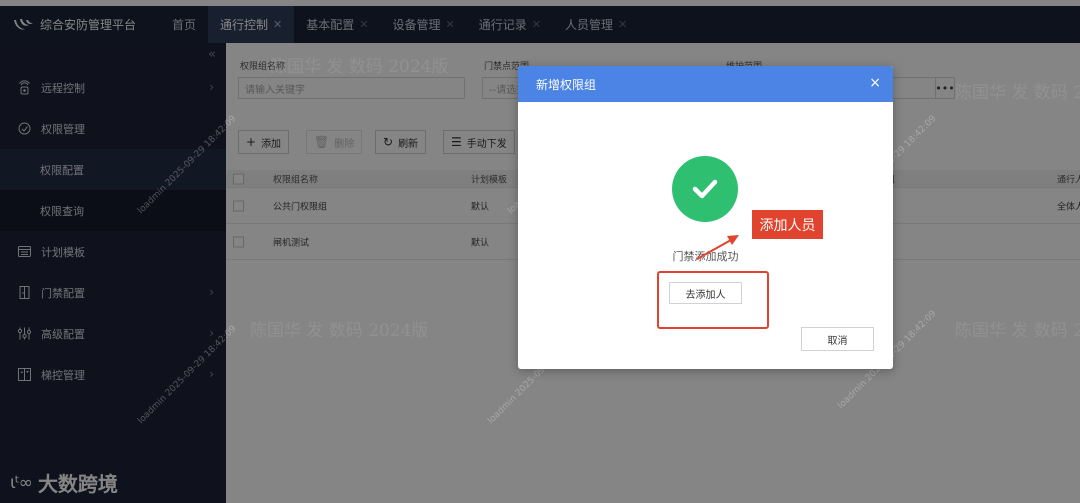 This screenshot has width=1080, height=503. I want to click on success-check-icon, so click(705, 189).